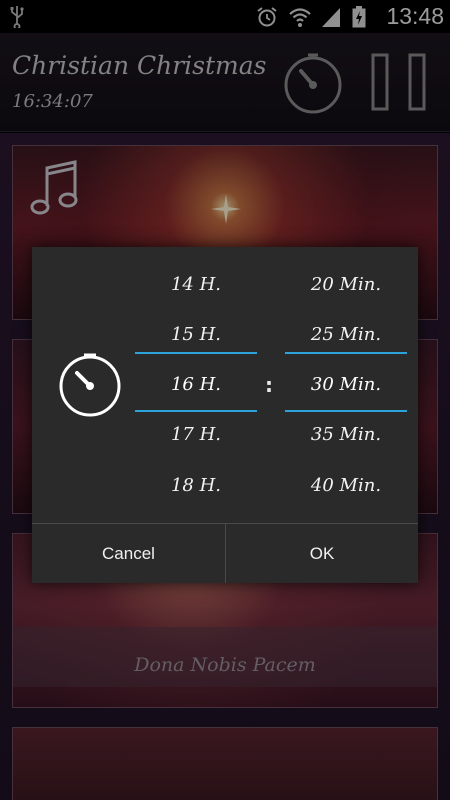  Describe the element at coordinates (196, 434) in the screenshot. I see `hour-option: 17 H.` at that location.